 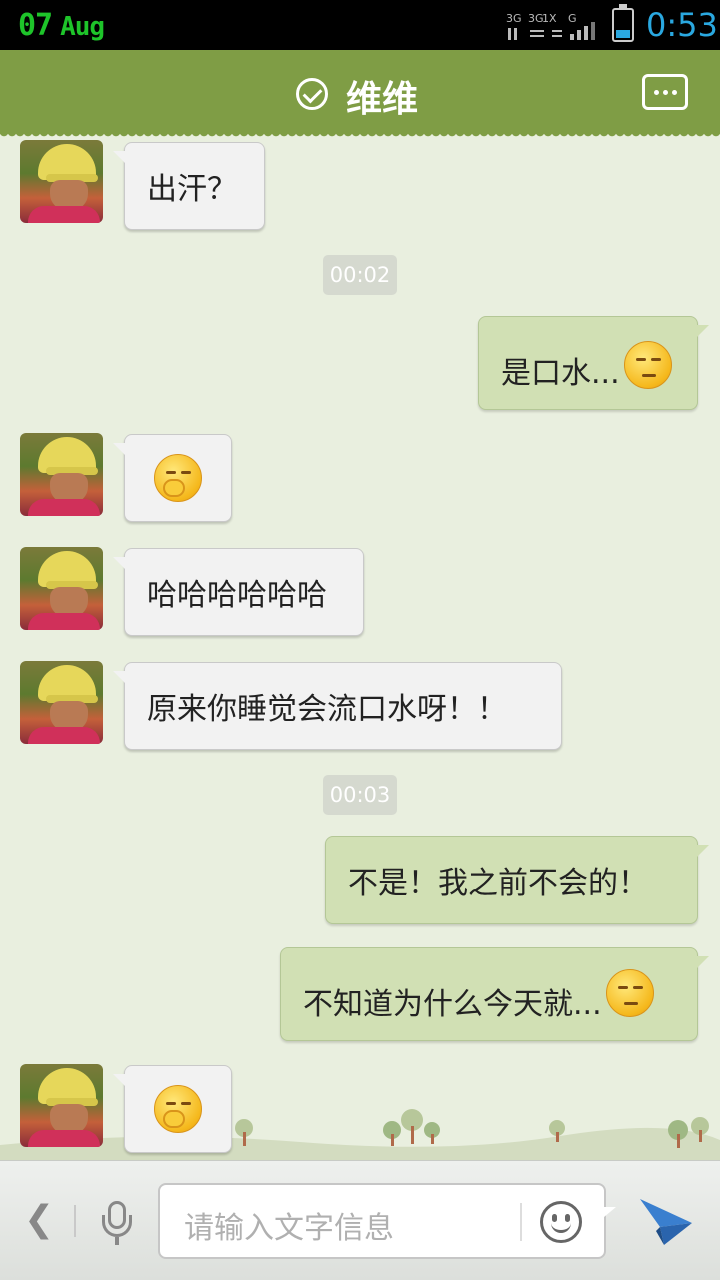 What do you see at coordinates (35, 25) in the screenshot?
I see `status-date-day: 07` at bounding box center [35, 25].